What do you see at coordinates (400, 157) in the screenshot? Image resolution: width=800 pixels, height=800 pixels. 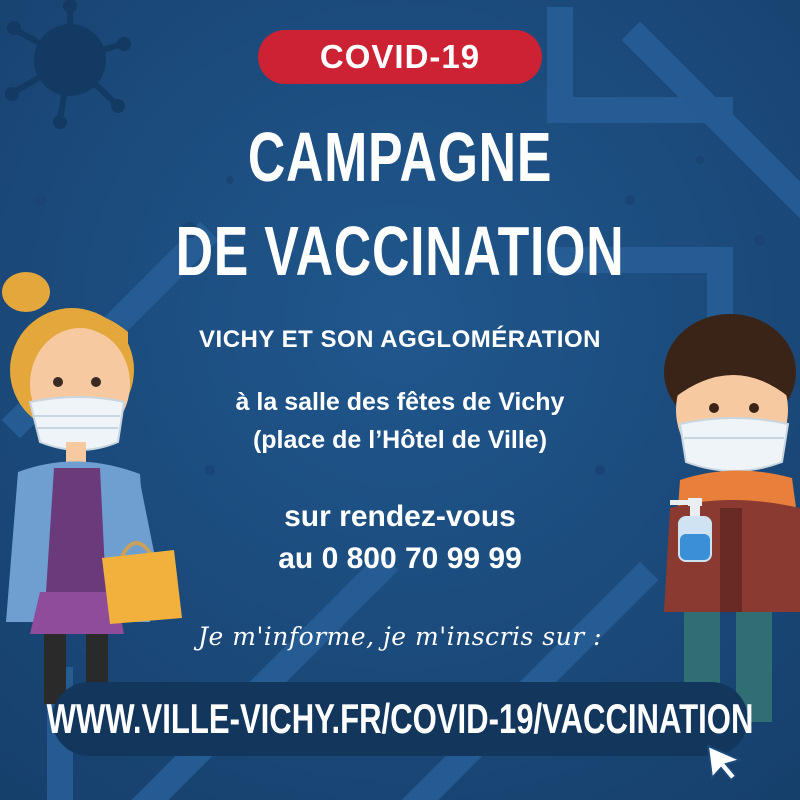 I see `title-line-1: CAMPAGNE` at bounding box center [400, 157].